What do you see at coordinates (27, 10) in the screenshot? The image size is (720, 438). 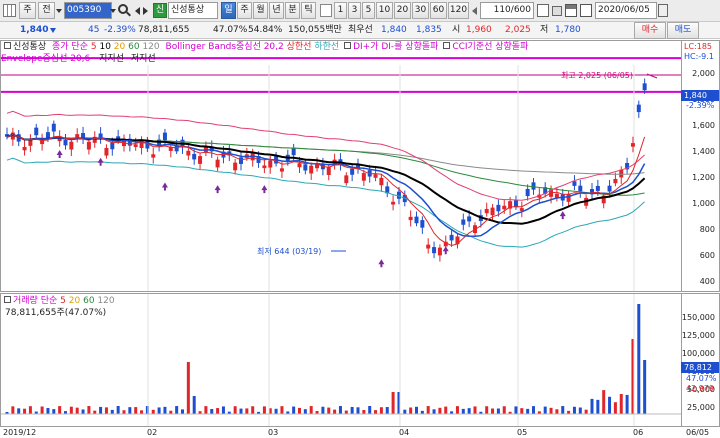 I see `mode-main-button: 주` at bounding box center [27, 10].